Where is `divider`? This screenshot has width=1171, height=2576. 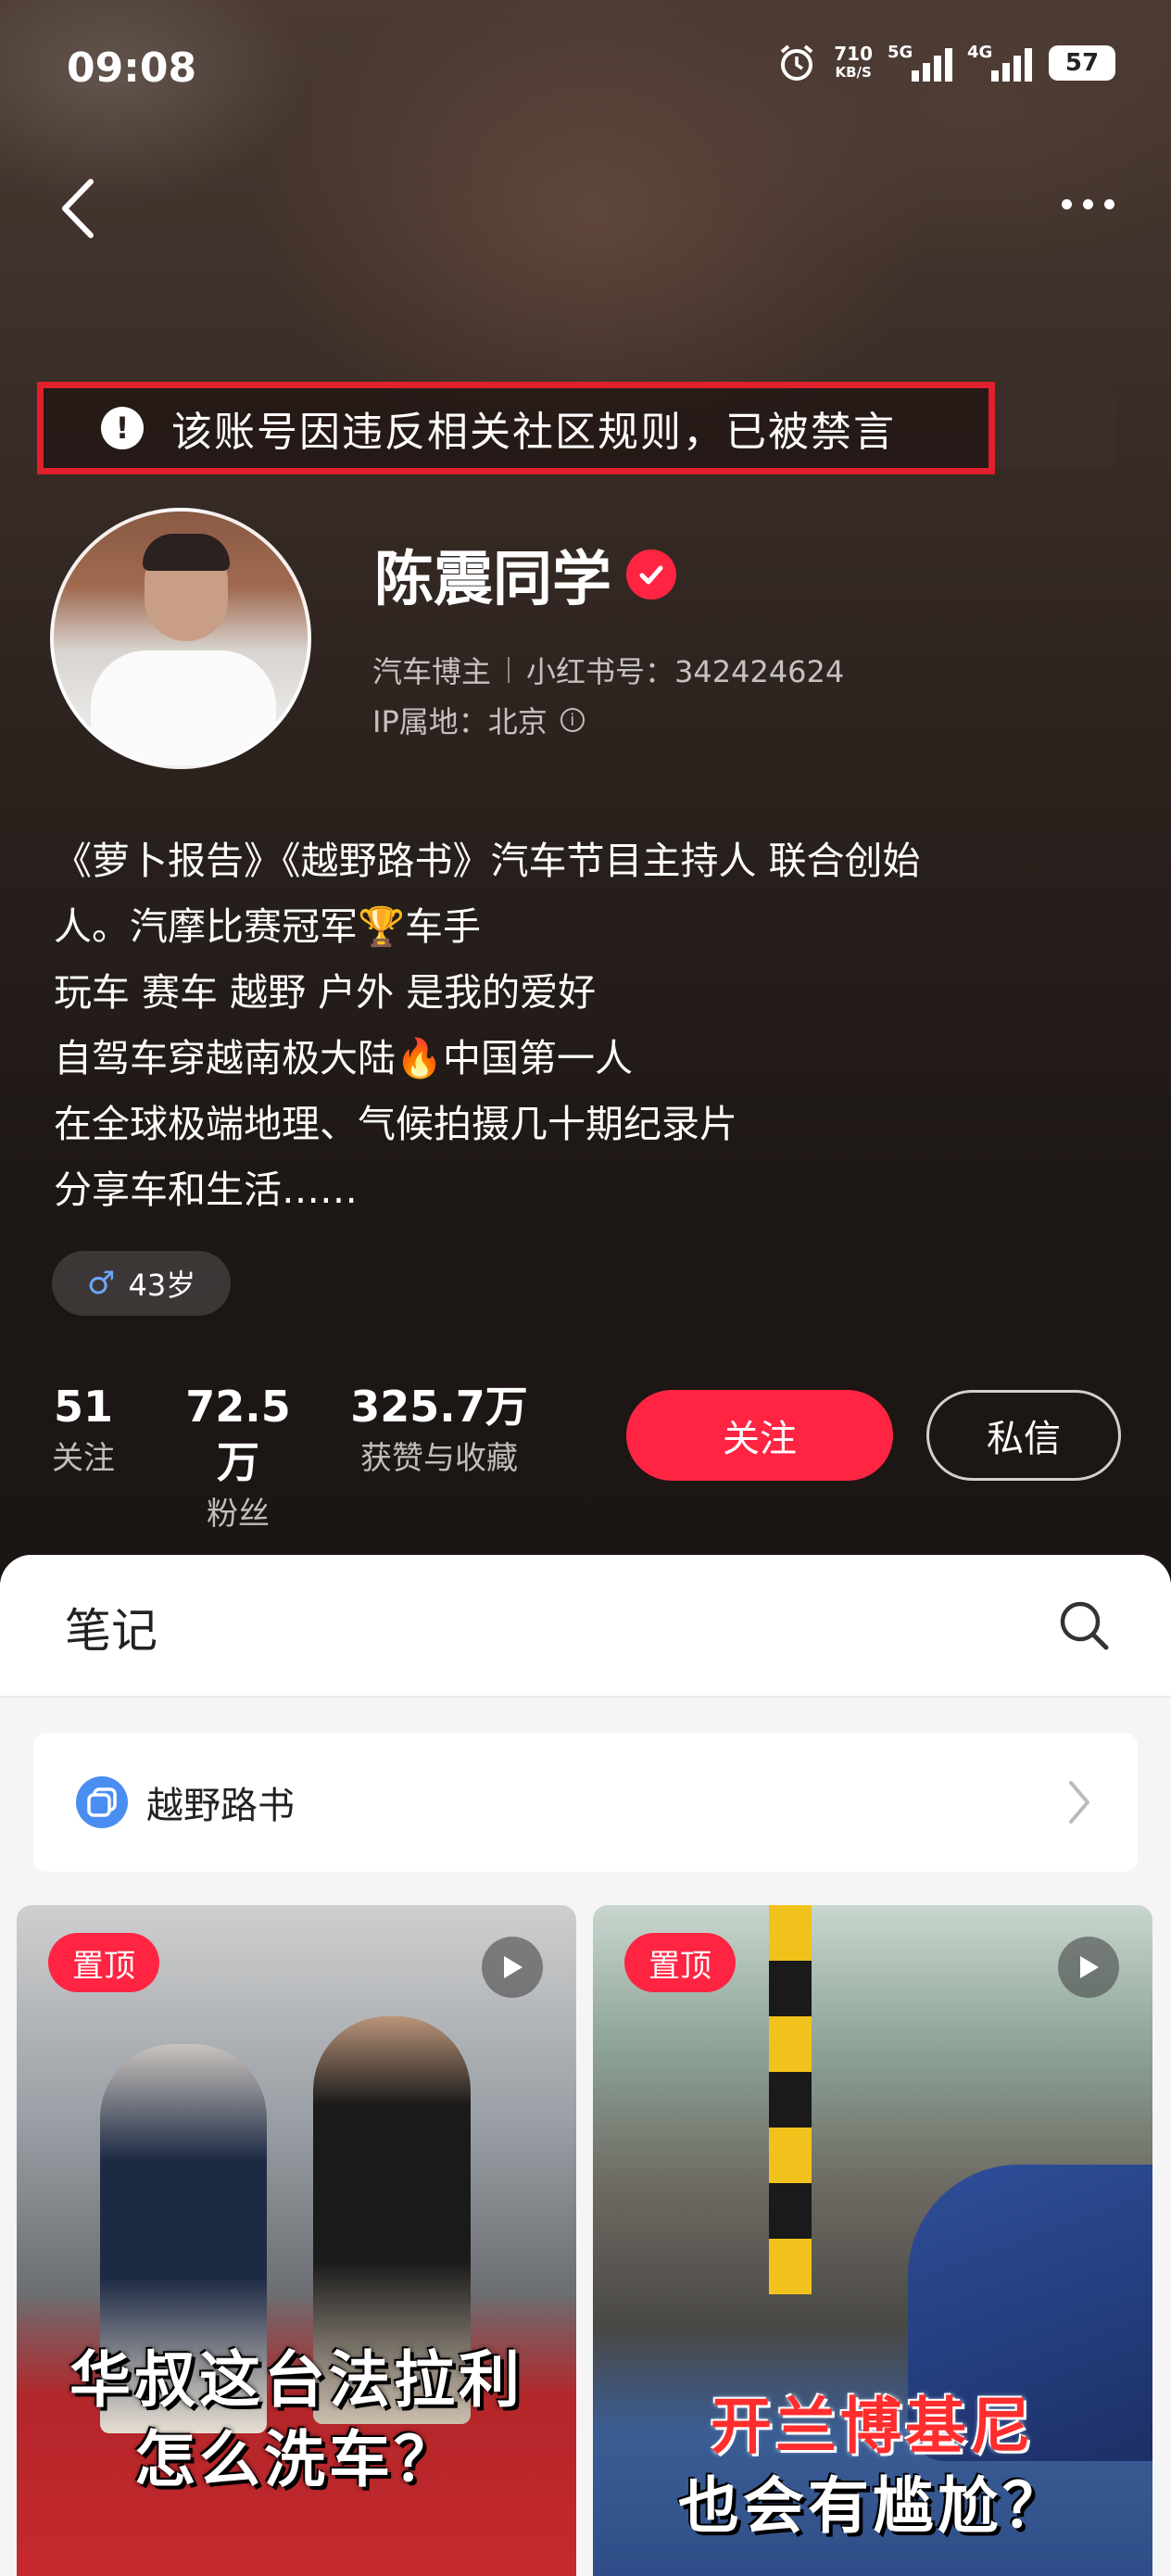
divider is located at coordinates (509, 670).